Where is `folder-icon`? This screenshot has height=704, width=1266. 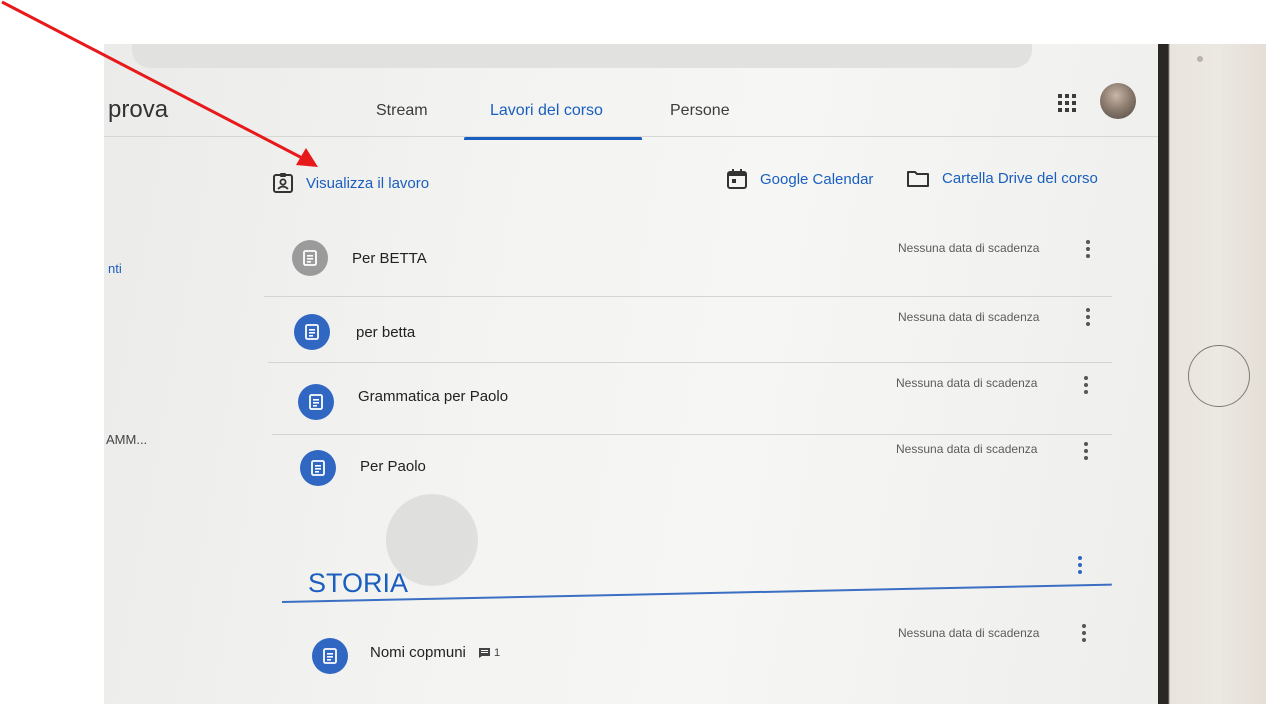
folder-icon is located at coordinates (918, 179).